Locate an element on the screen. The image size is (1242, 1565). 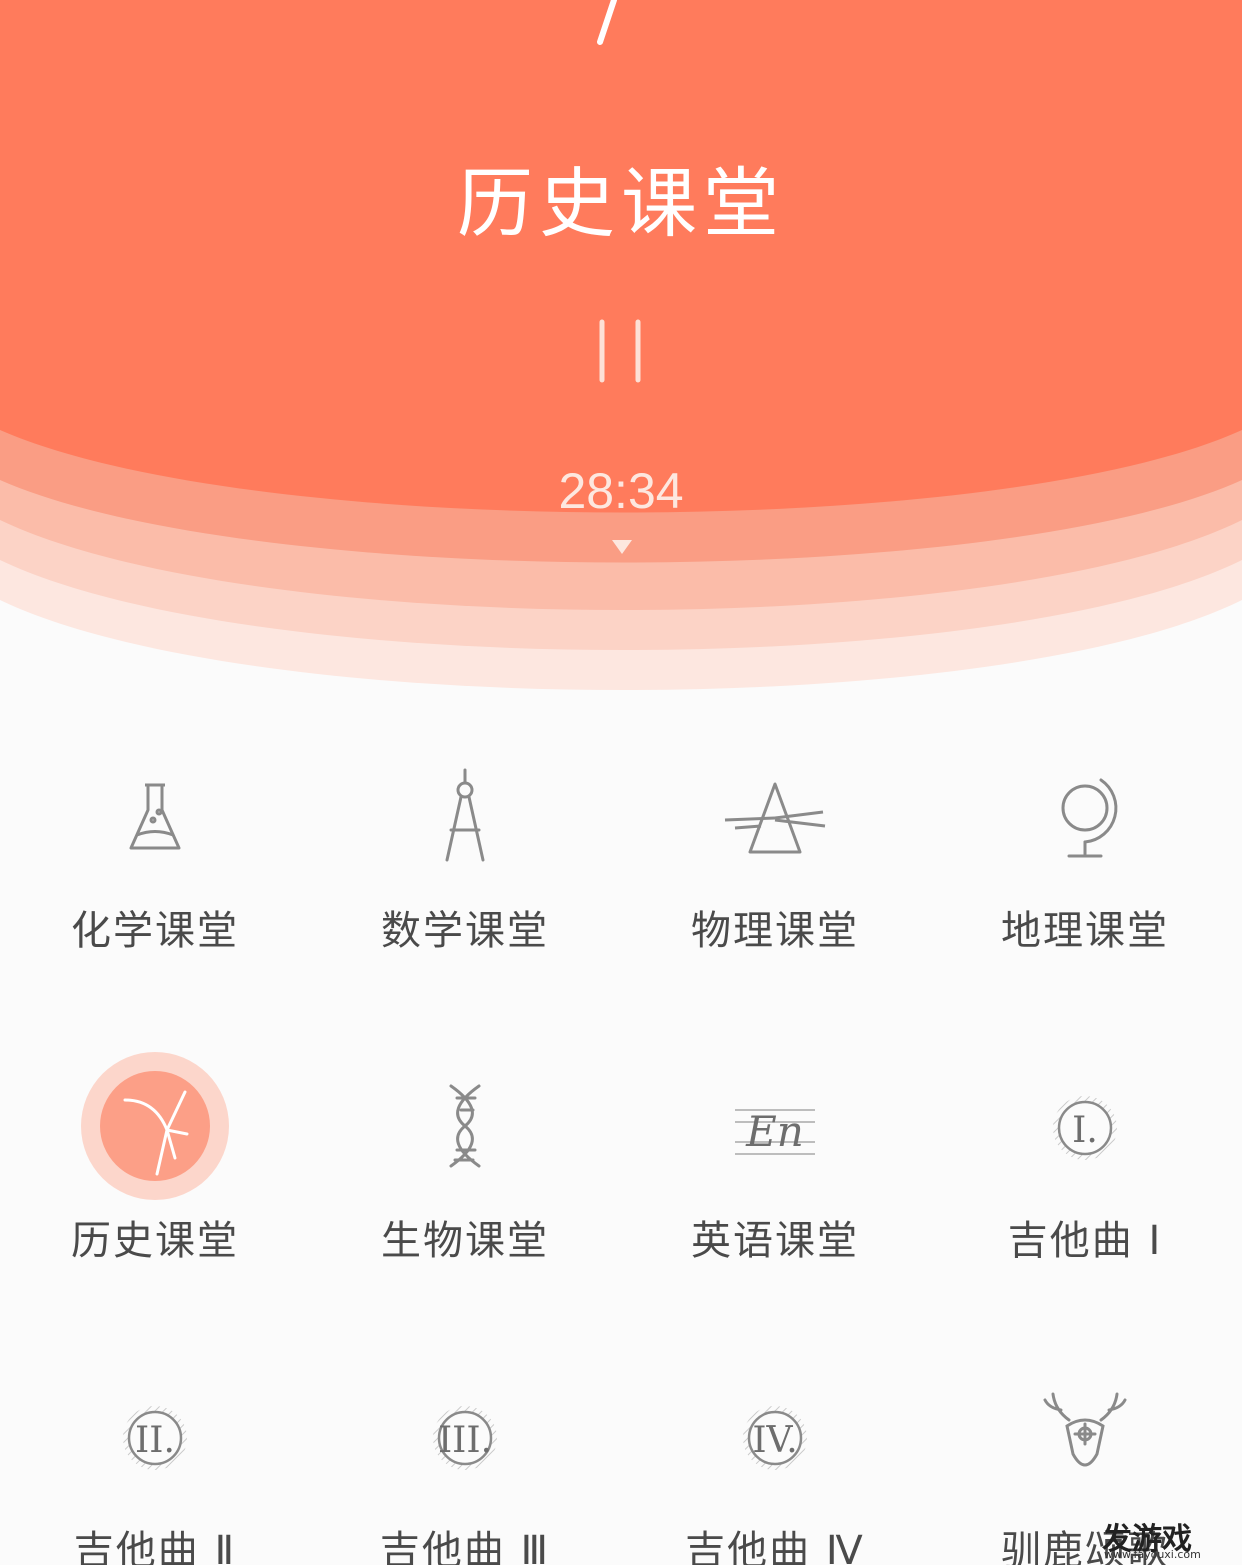
grid-item-globe: 地理课堂 is located at coordinates (1085, 870).